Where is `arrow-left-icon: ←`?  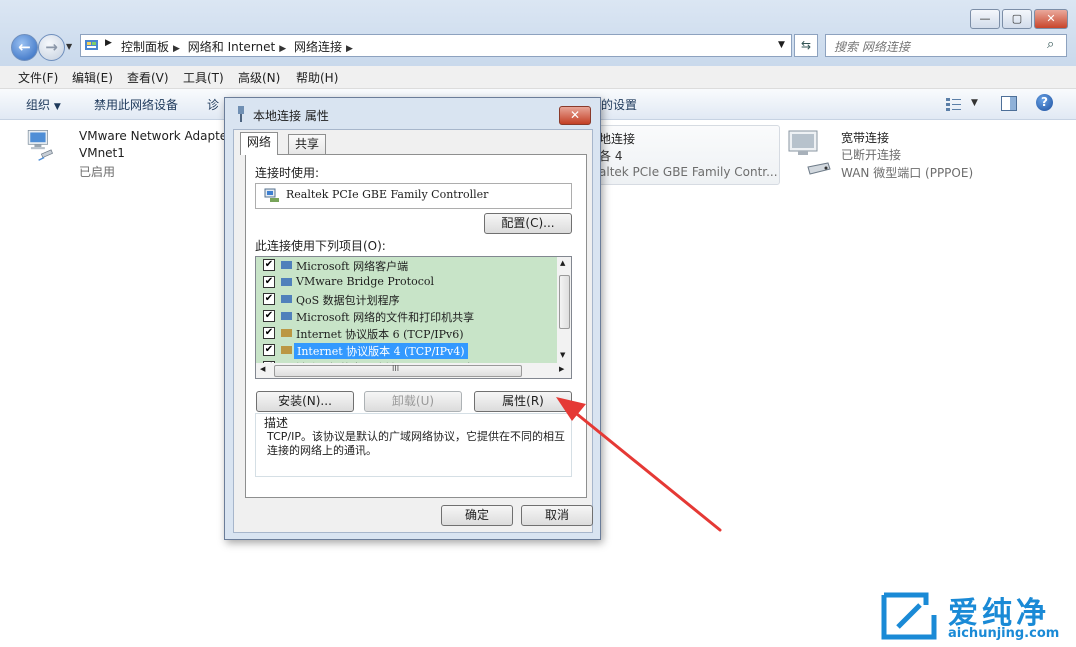 arrow-left-icon: ← is located at coordinates (24, 47).